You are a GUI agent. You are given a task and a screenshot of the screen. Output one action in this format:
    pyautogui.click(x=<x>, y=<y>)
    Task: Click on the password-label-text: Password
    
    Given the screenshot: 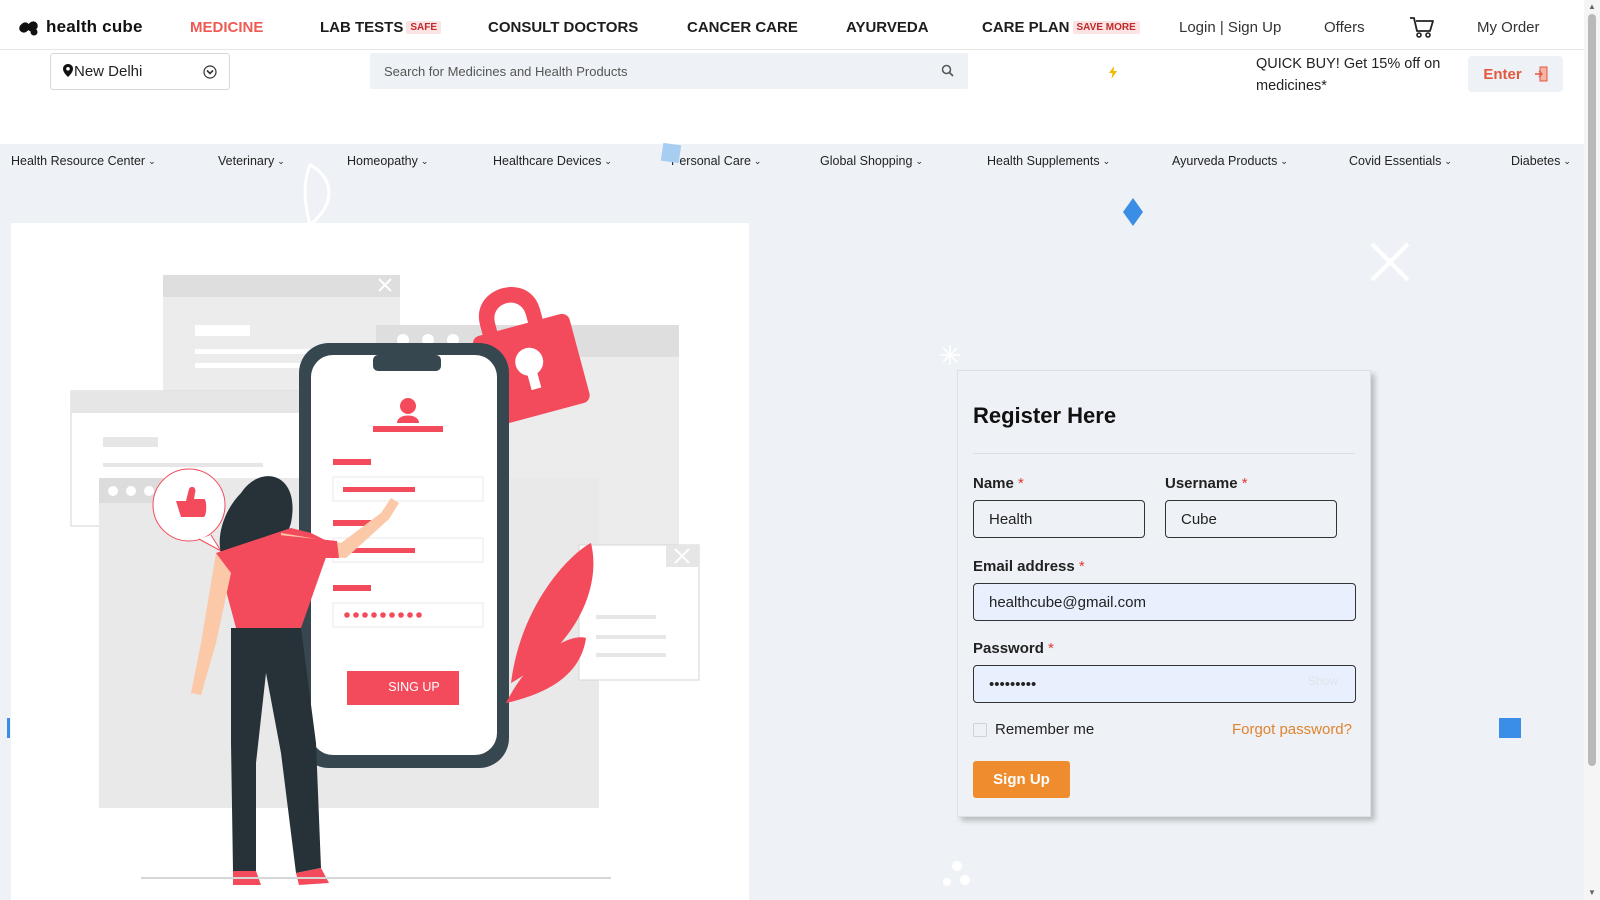 What is the action you would take?
    pyautogui.click(x=1008, y=648)
    